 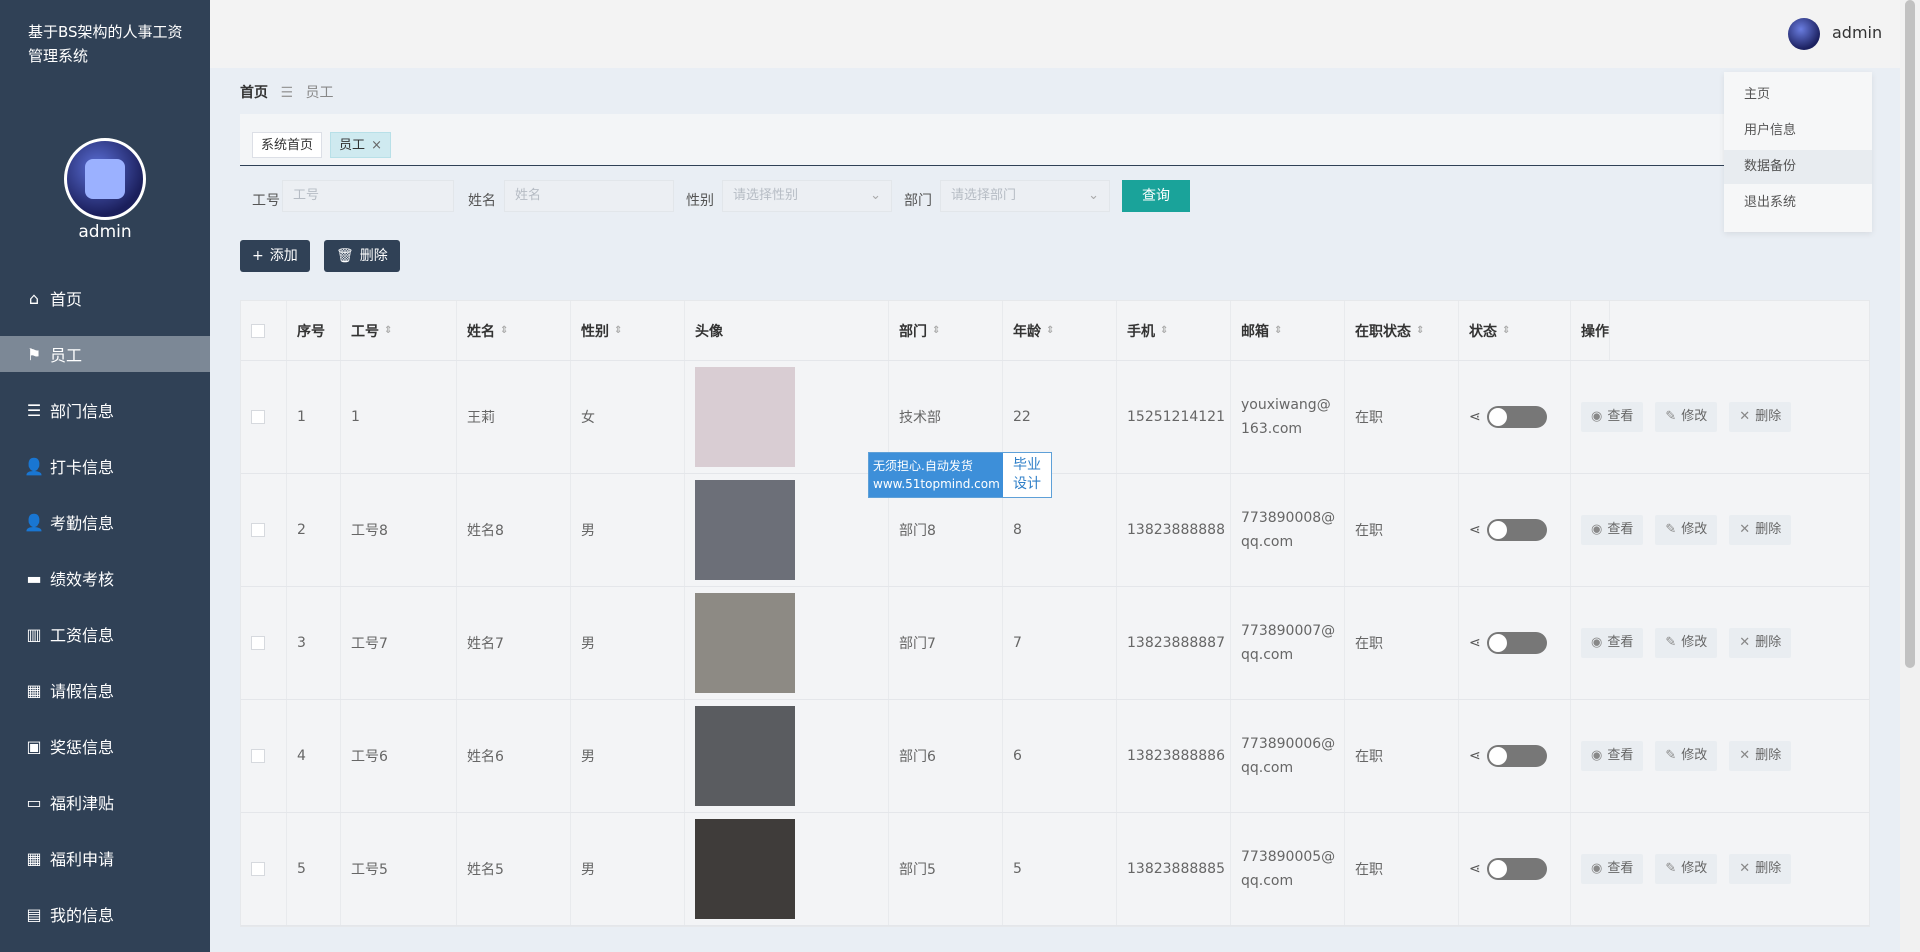 I want to click on search-input-name: 姓名, so click(x=589, y=196).